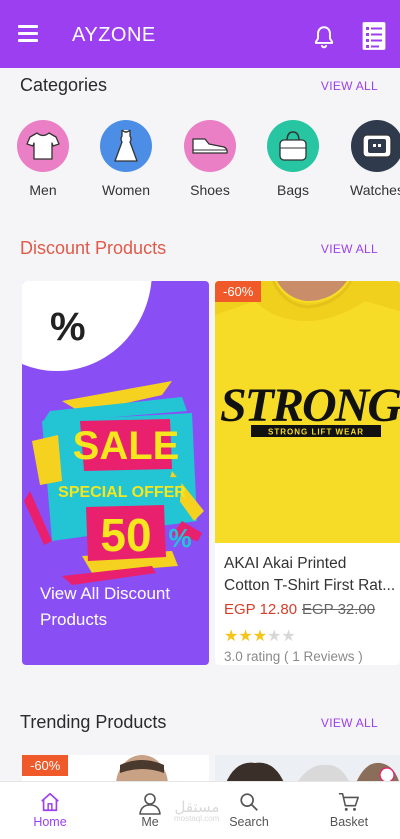 The image size is (400, 839). I want to click on nav-label: Home, so click(50, 822).